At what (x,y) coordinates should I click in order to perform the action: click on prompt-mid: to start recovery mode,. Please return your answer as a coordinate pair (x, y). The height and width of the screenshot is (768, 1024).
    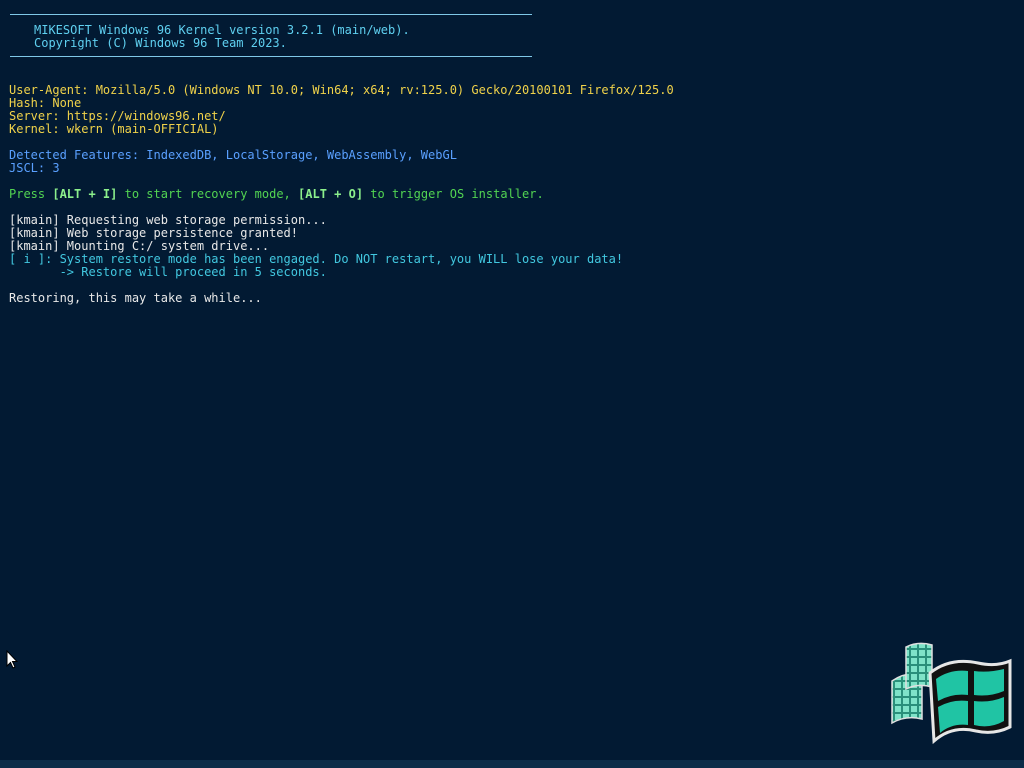
    Looking at the image, I should click on (208, 194).